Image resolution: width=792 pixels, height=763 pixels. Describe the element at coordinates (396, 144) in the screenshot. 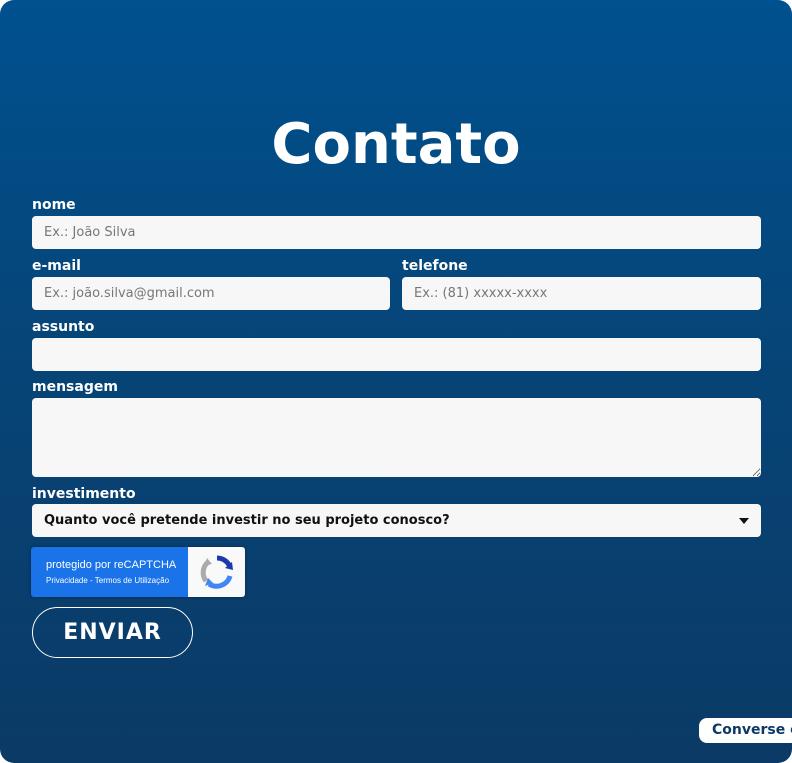

I see `page-title: Contato` at that location.